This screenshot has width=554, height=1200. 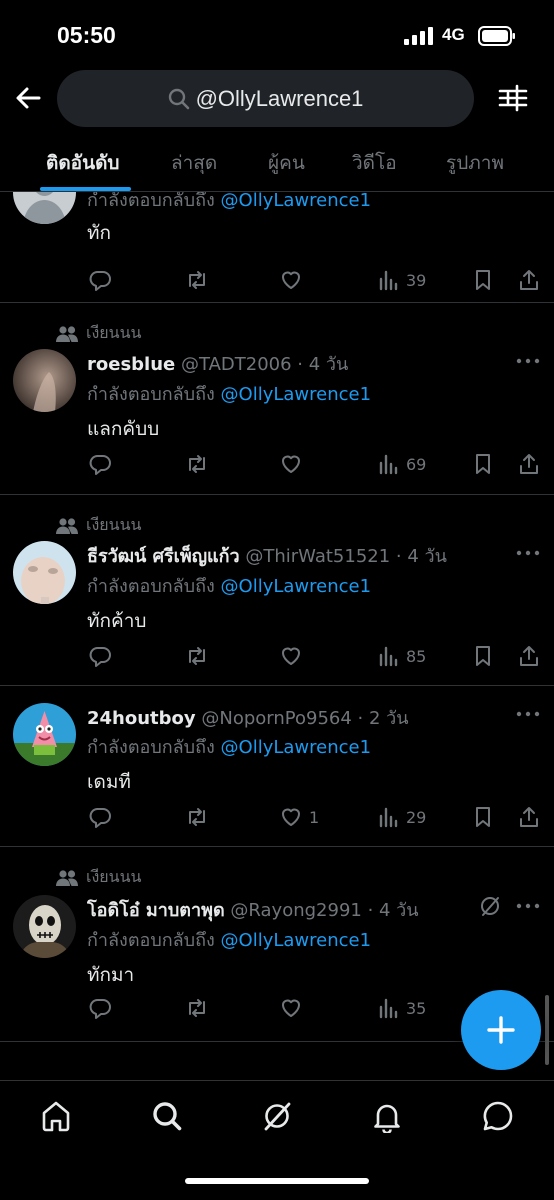 What do you see at coordinates (56, 1116) in the screenshot?
I see `home-icon` at bounding box center [56, 1116].